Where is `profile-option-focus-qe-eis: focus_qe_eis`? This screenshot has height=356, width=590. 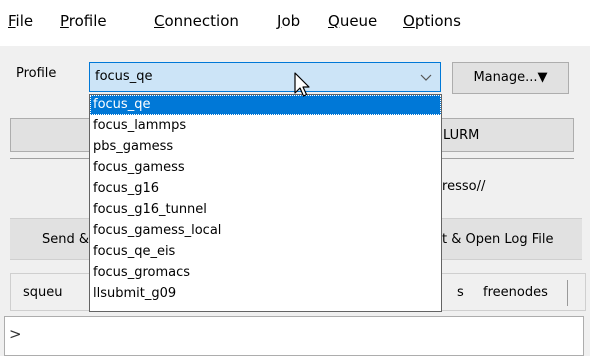 profile-option-focus-qe-eis: focus_qe_eis is located at coordinates (265, 252).